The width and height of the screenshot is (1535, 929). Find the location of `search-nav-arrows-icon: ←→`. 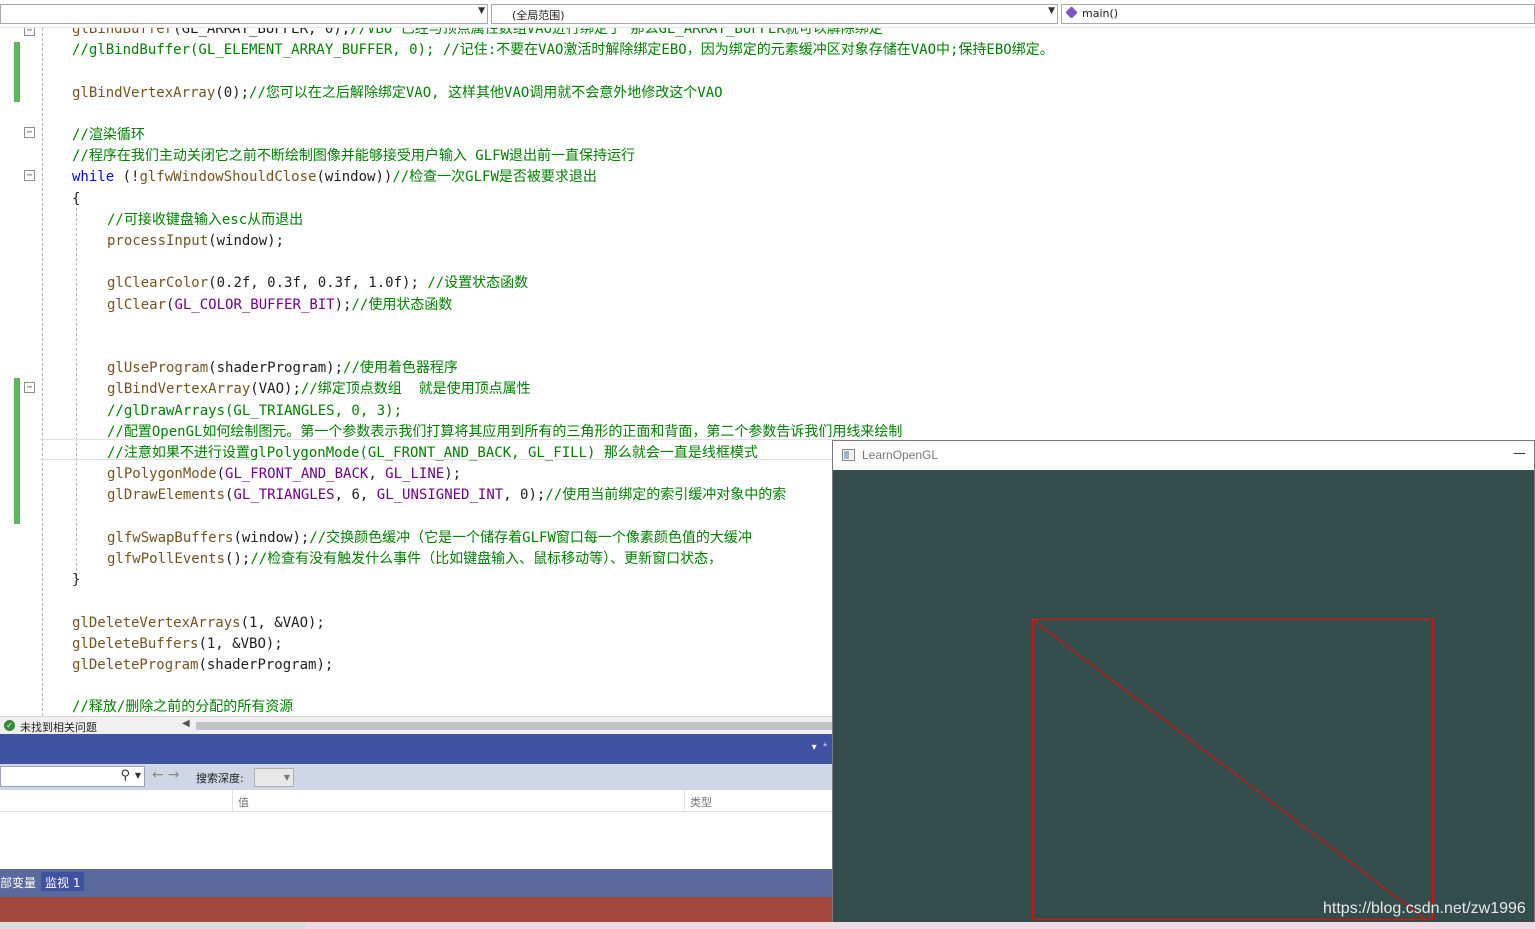

search-nav-arrows-icon: ←→ is located at coordinates (167, 775).